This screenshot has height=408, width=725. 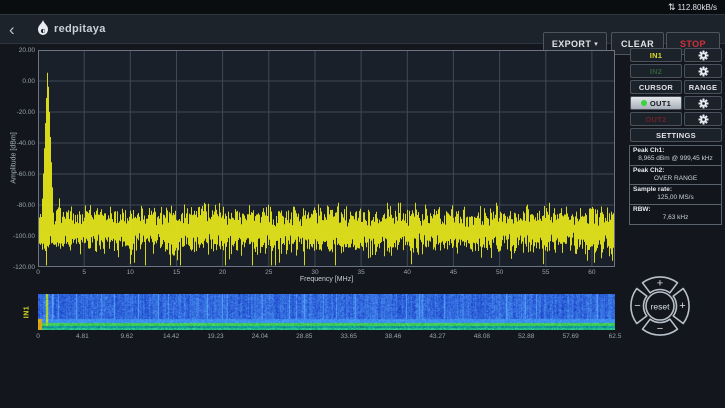 What do you see at coordinates (362, 7) in the screenshot?
I see `status-strip: ⇅ 112.80kB/s` at bounding box center [362, 7].